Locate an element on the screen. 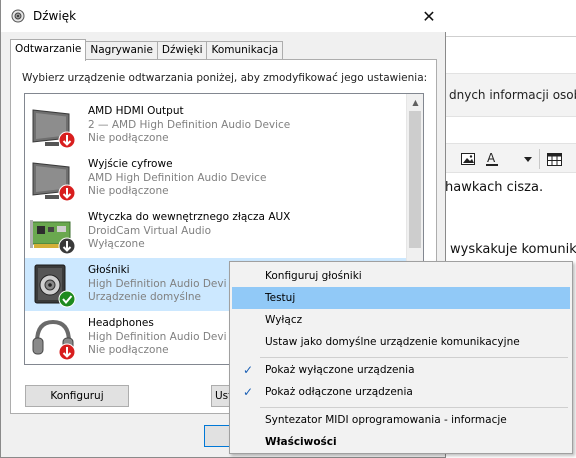  menu-item-configure-speakers: Konfiguruj głośniki is located at coordinates (401, 276).